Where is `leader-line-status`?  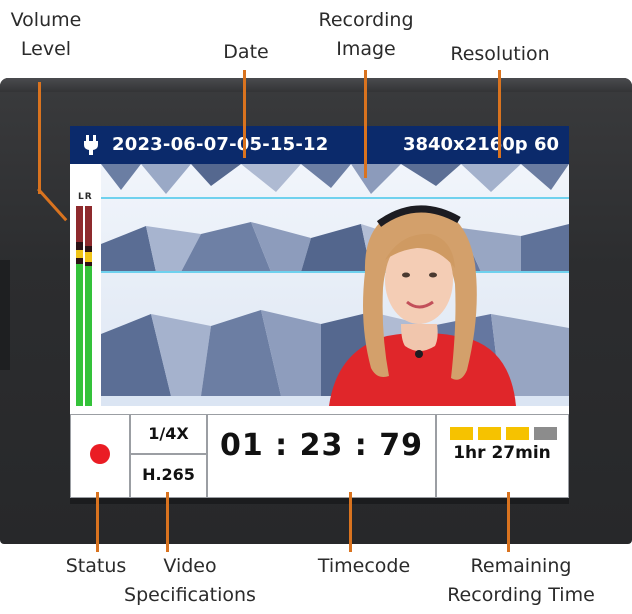 leader-line-status is located at coordinates (97, 522).